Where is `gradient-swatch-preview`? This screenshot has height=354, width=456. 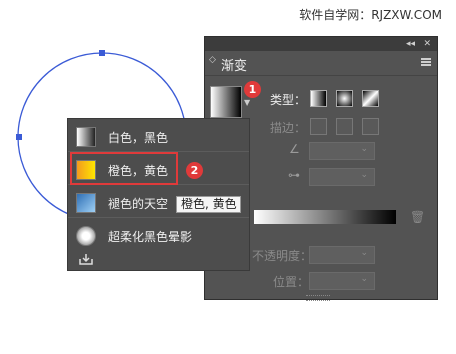
gradient-swatch-preview is located at coordinates (226, 102).